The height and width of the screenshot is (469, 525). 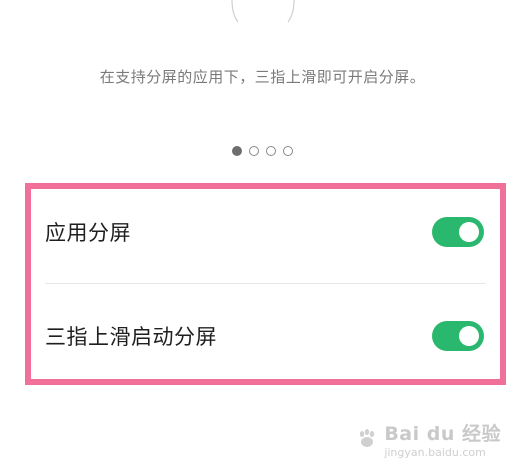 What do you see at coordinates (263, 11) in the screenshot?
I see `phone-illustration` at bounding box center [263, 11].